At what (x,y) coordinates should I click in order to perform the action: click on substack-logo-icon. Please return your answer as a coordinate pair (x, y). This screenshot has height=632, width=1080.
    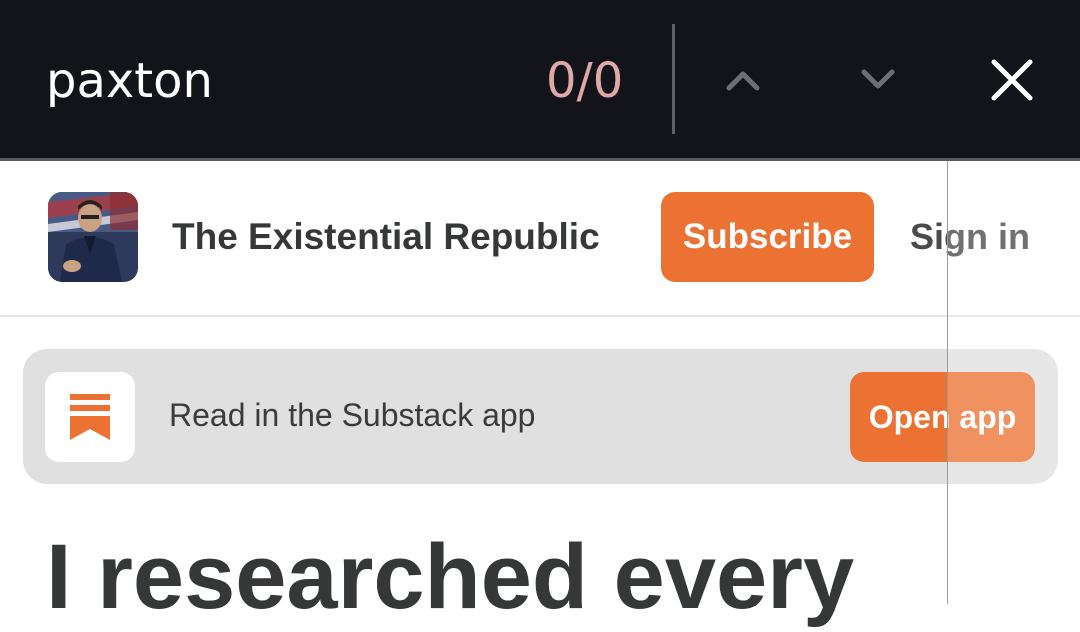
    Looking at the image, I should click on (90, 417).